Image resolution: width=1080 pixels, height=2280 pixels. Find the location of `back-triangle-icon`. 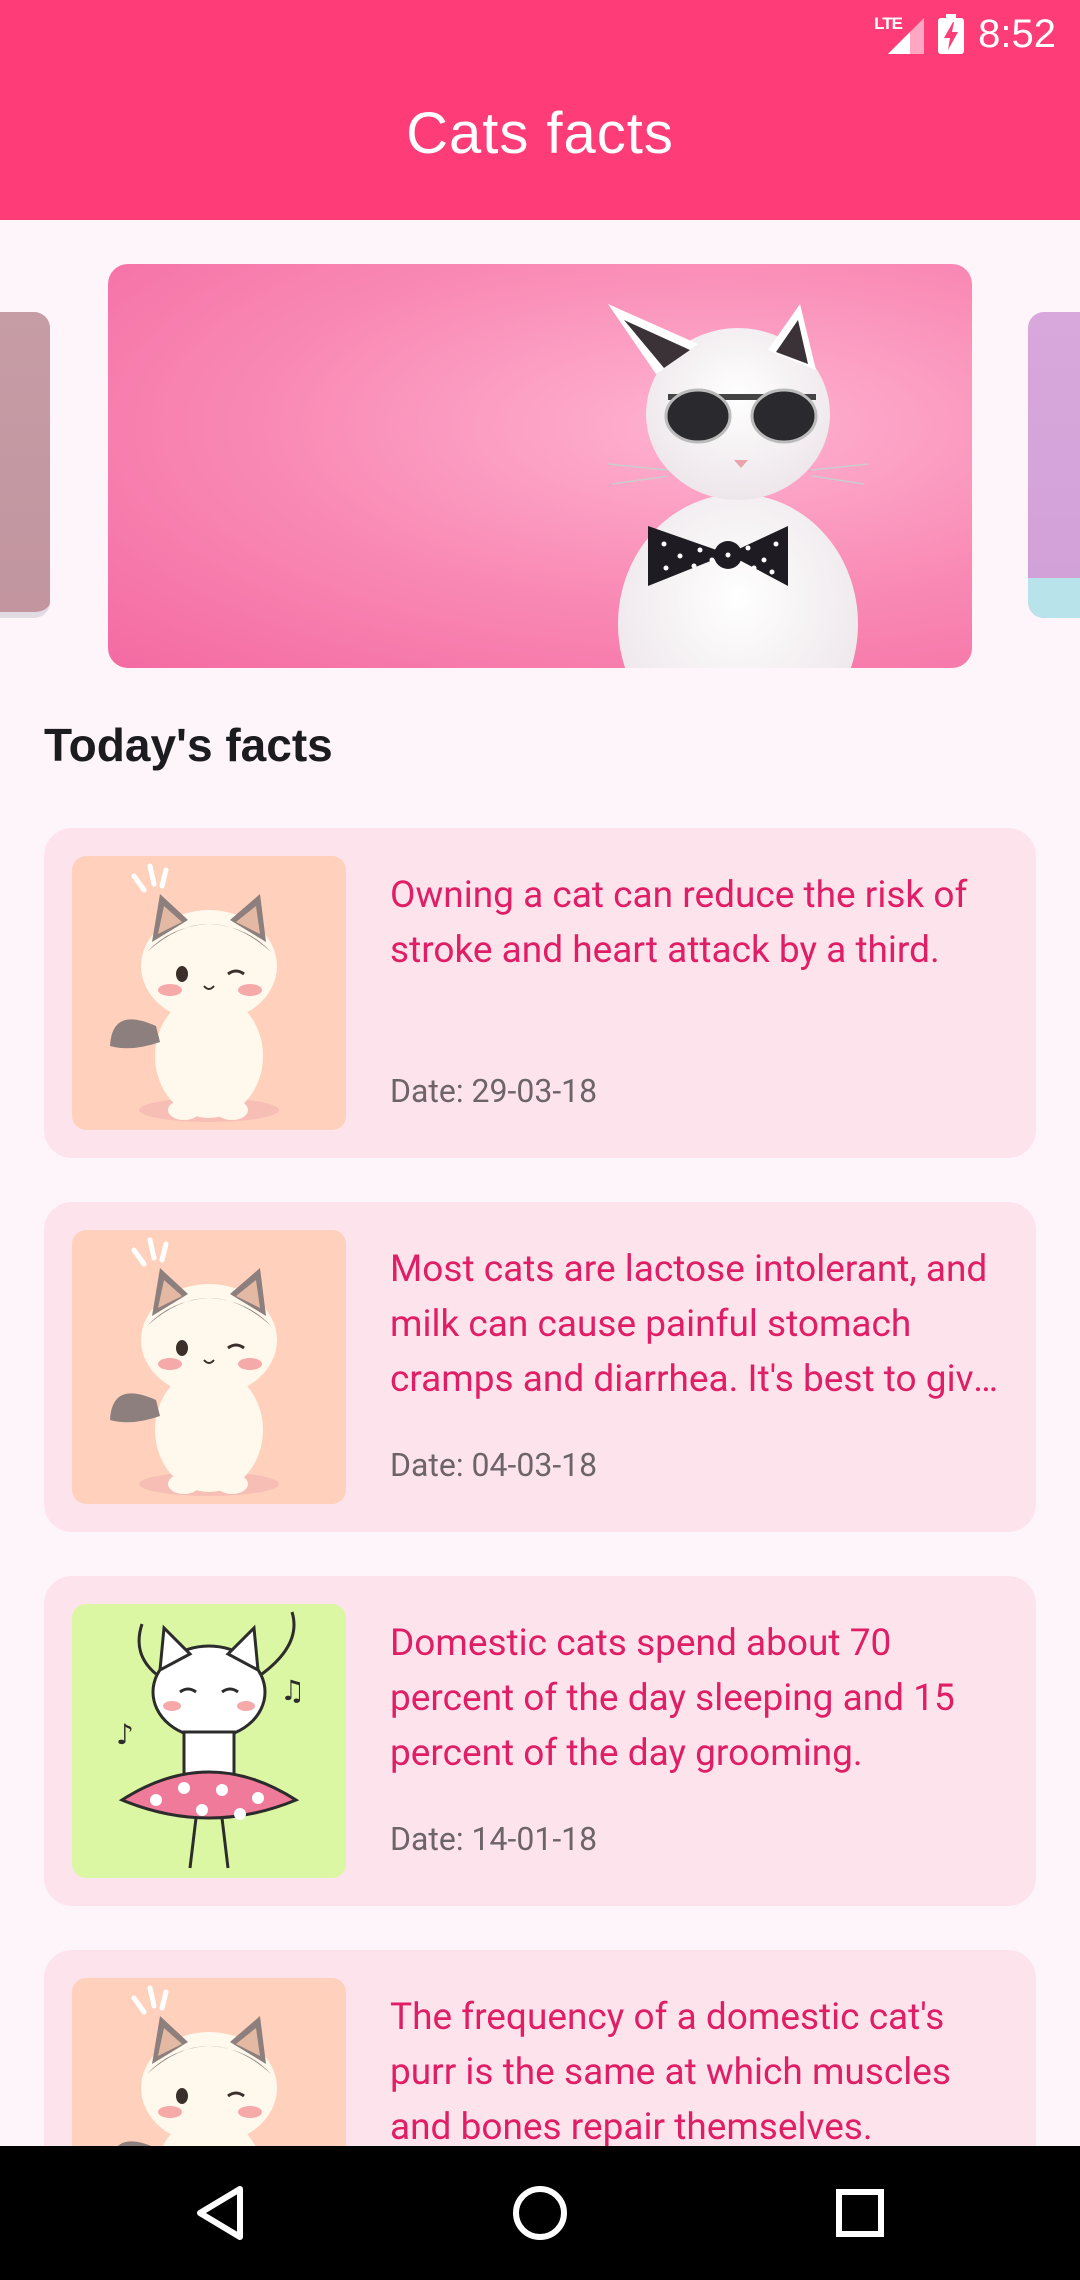

back-triangle-icon is located at coordinates (220, 2213).